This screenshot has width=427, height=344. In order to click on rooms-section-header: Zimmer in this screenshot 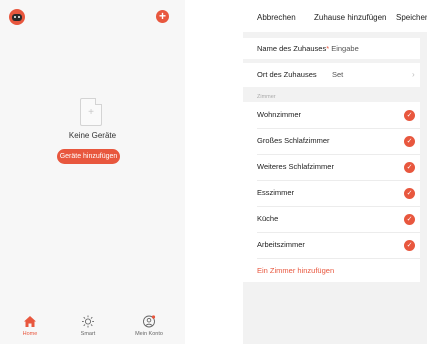, I will do `click(266, 97)`.